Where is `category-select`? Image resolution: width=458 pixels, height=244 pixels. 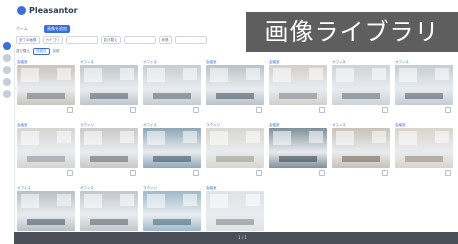 category-select is located at coordinates (81, 40).